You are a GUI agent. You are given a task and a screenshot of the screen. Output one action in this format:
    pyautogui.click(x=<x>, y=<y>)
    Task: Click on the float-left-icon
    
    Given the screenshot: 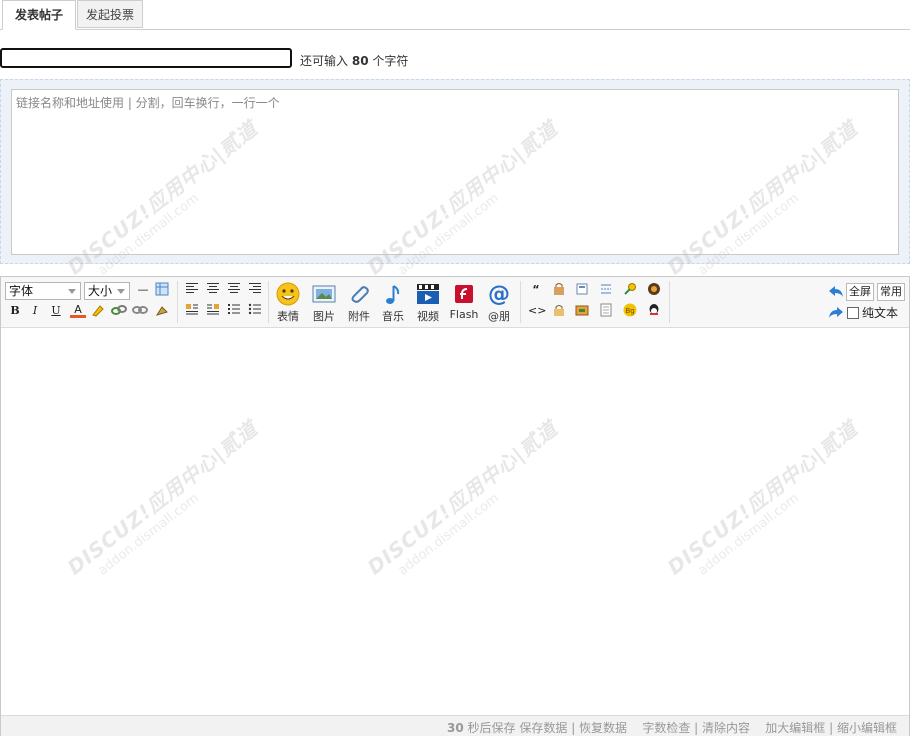 What is the action you would take?
    pyautogui.click(x=192, y=311)
    